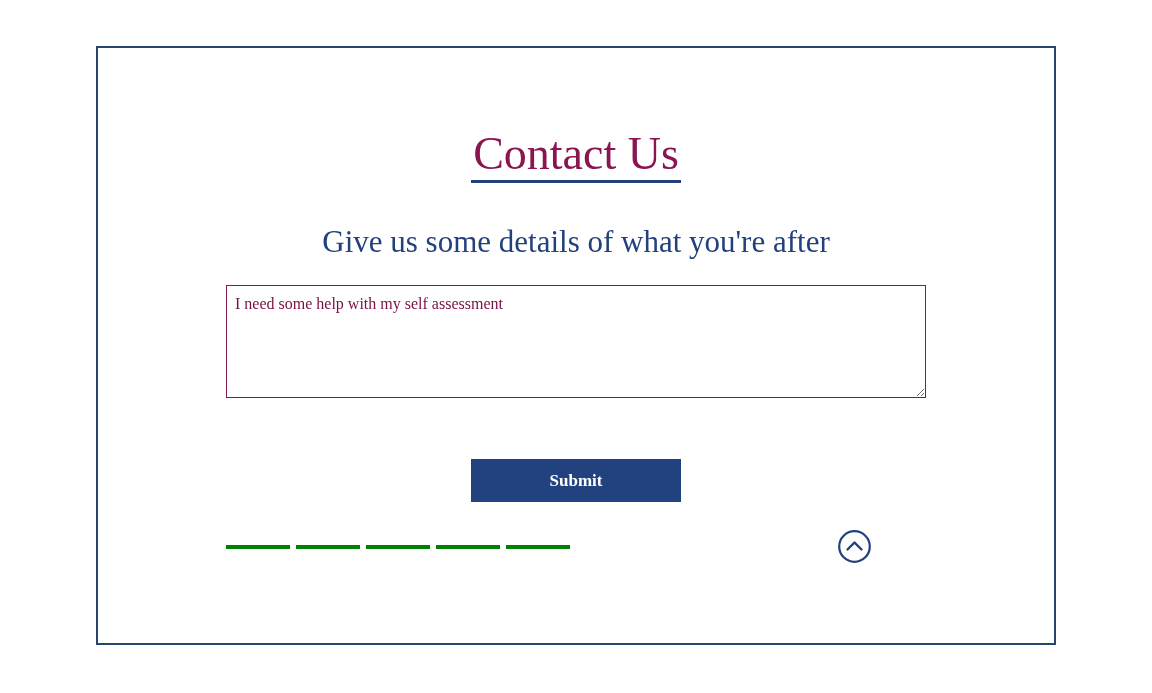 Image resolution: width=1152 pixels, height=693 pixels. Describe the element at coordinates (576, 341) in the screenshot. I see `message-text-area: I need some help with my self assessment` at that location.